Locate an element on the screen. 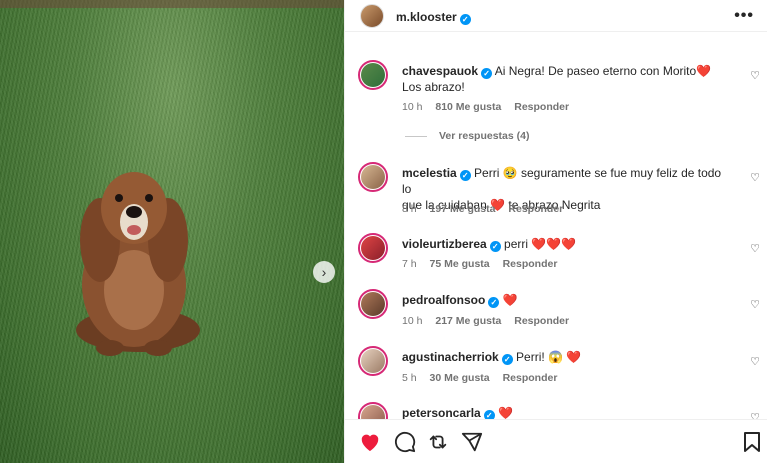  comment-time: 5 h is located at coordinates (409, 378).